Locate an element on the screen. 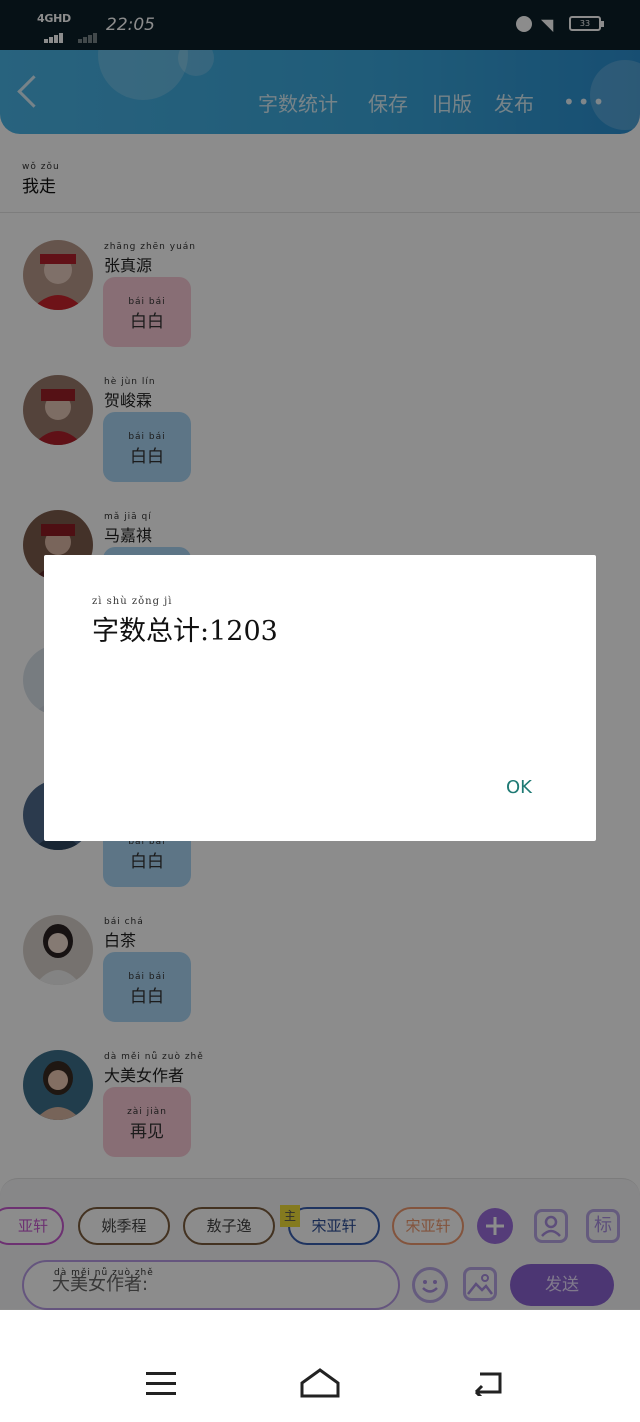 The width and height of the screenshot is (640, 1422). dialog-message: zì shù zǒng jì 字数总计:1203 is located at coordinates (185, 622).